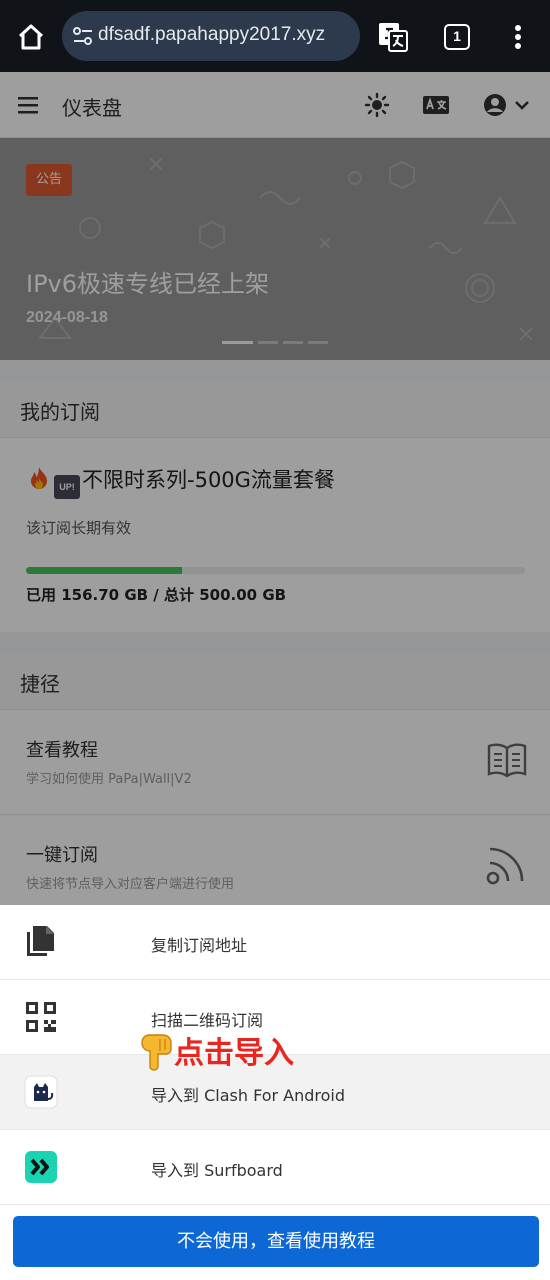 Image resolution: width=550 pixels, height=1280 pixels. What do you see at coordinates (217, 1170) in the screenshot?
I see `sheet-item-label: 导入到 Surfboard` at bounding box center [217, 1170].